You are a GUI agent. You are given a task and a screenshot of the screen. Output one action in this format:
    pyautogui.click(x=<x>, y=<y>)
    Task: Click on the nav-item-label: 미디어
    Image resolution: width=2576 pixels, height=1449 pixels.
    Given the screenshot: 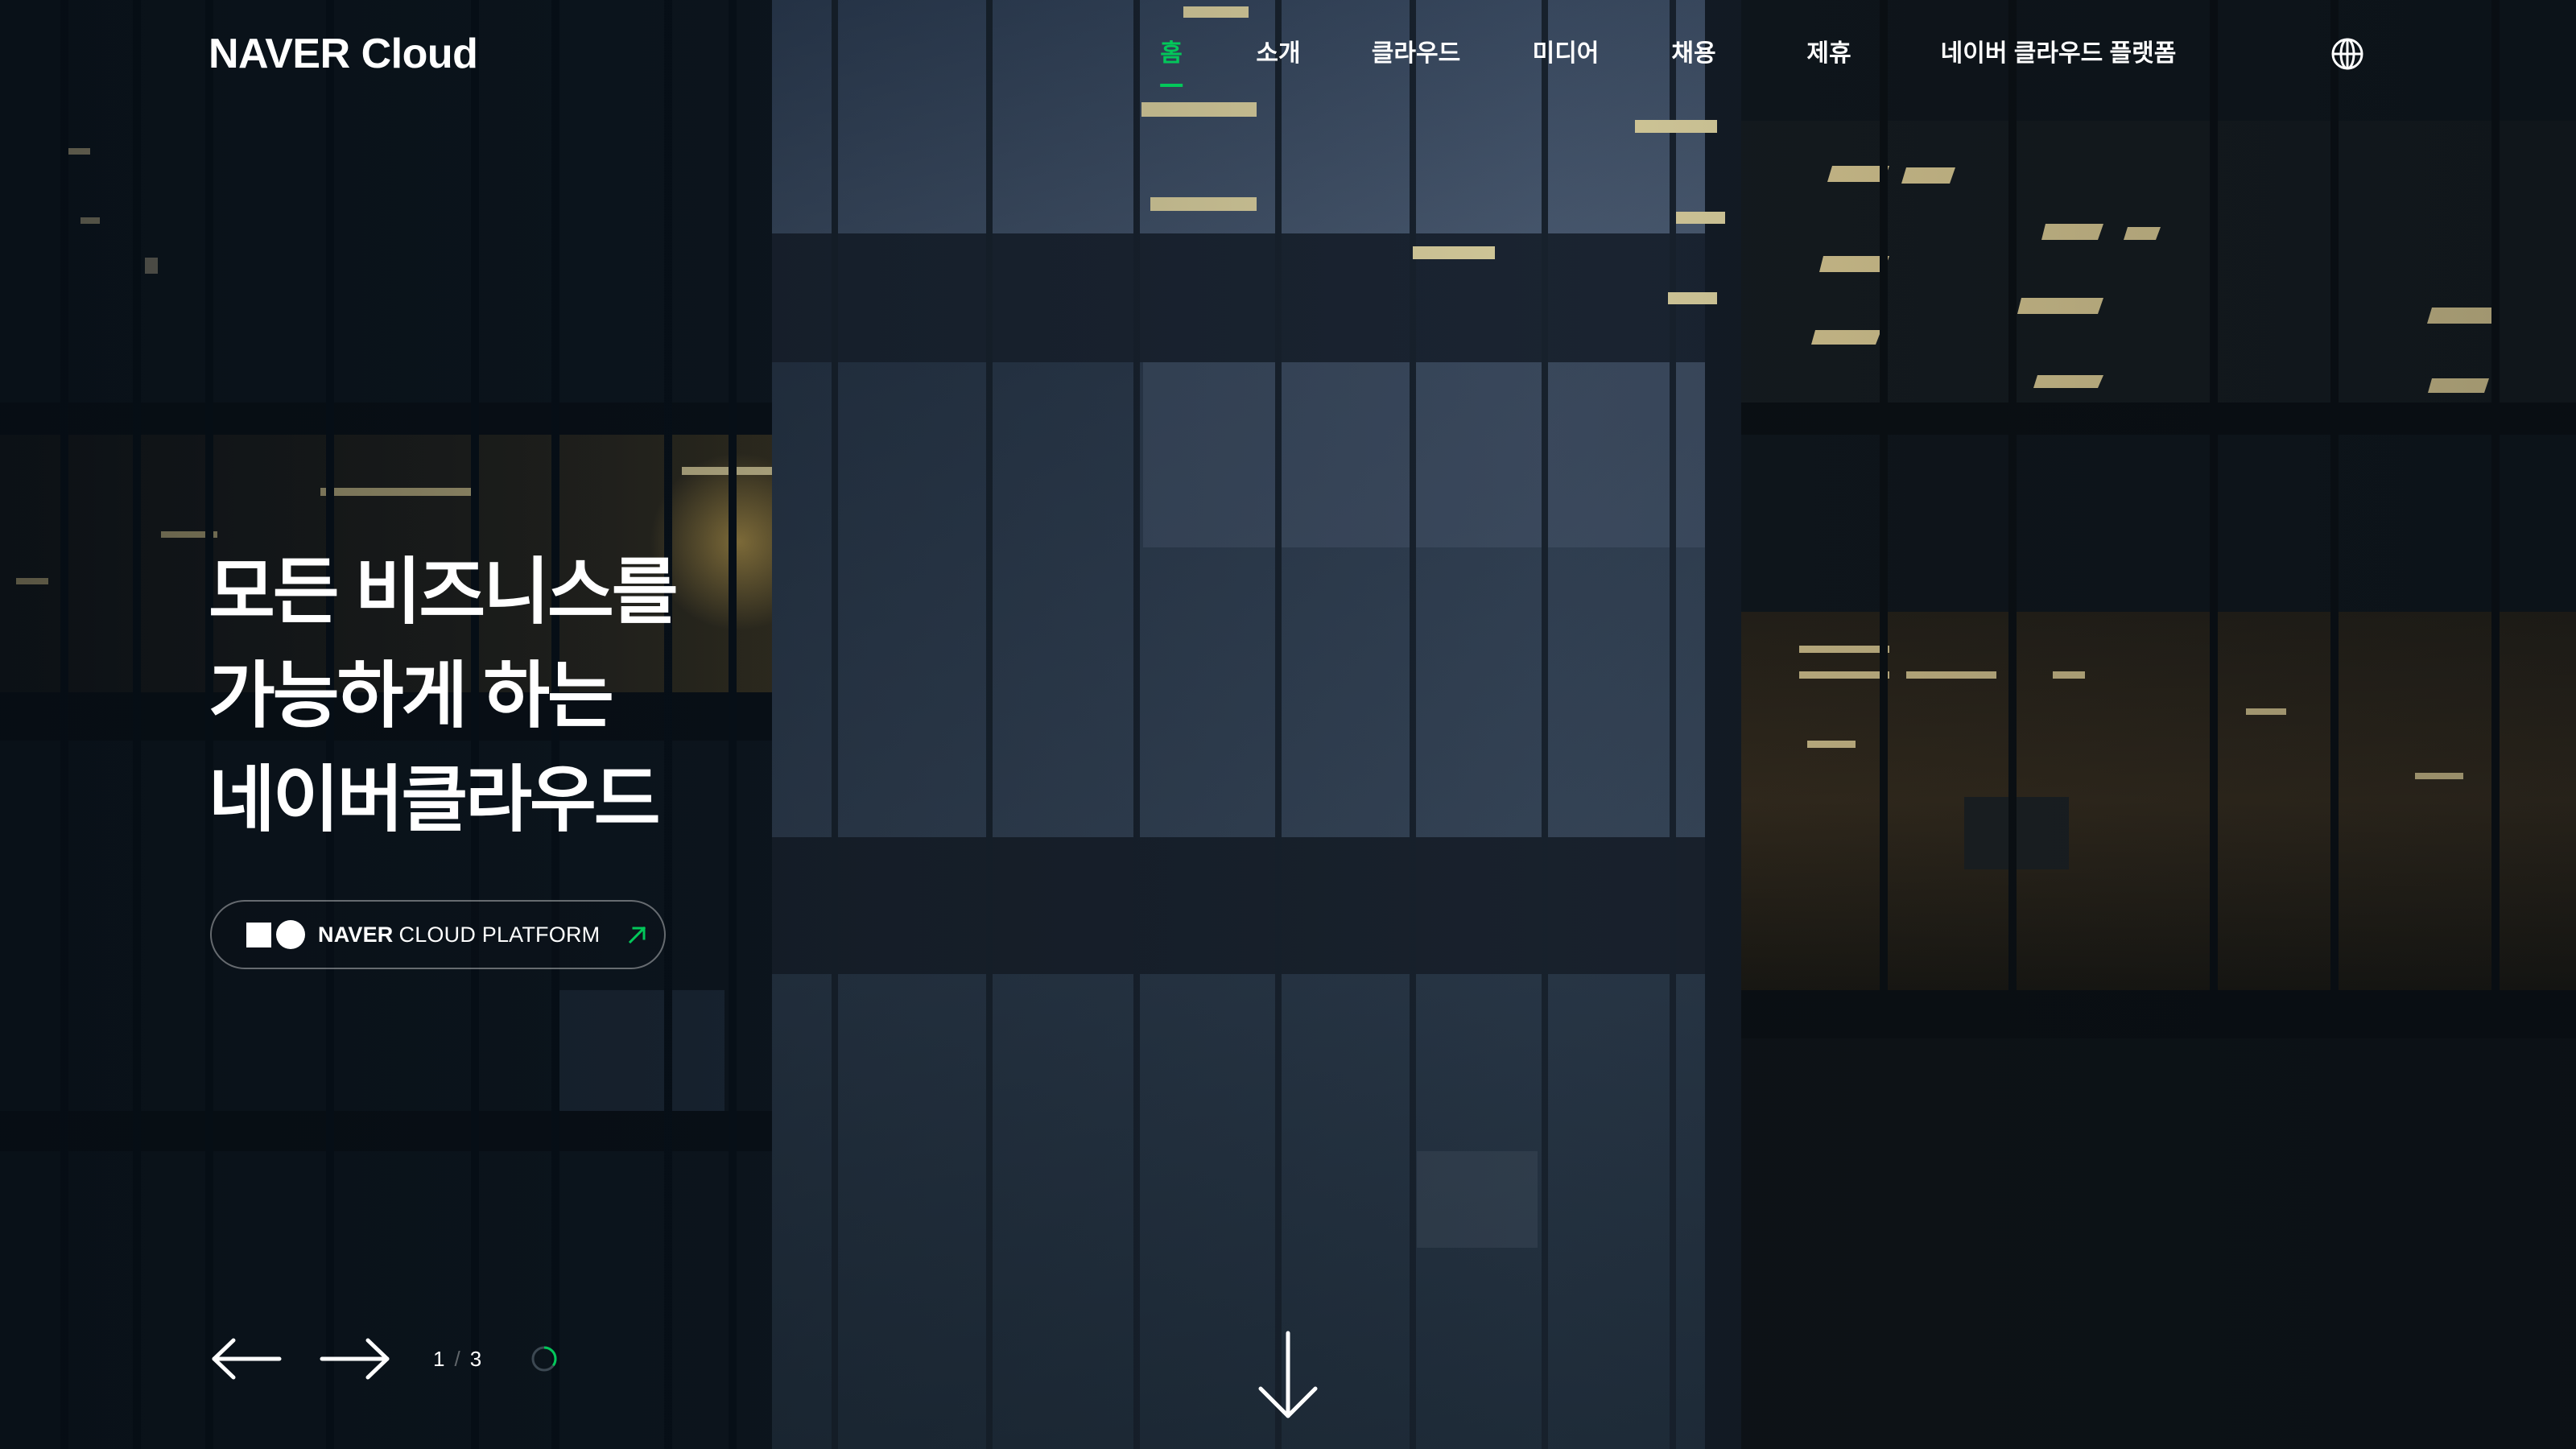 What is the action you would take?
    pyautogui.click(x=1566, y=53)
    